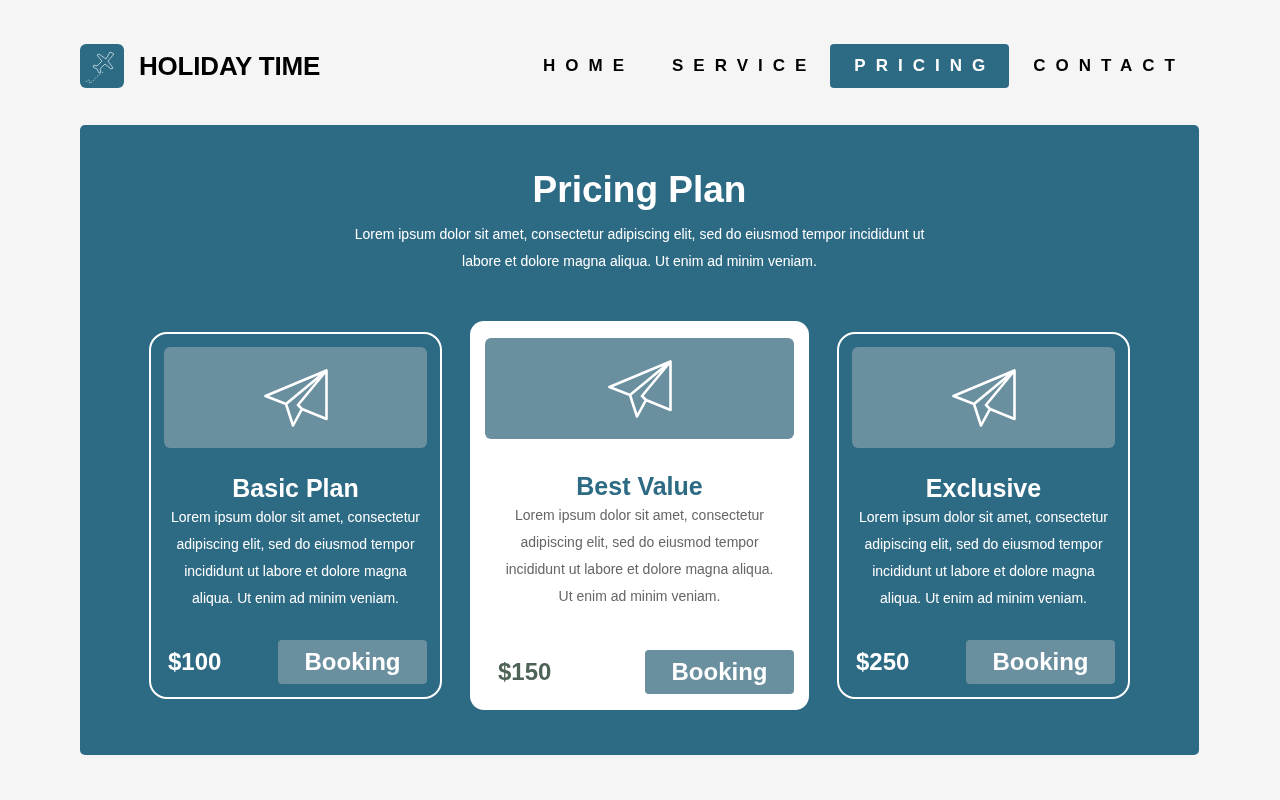 The height and width of the screenshot is (800, 1280). Describe the element at coordinates (1104, 66) in the screenshot. I see `nav-link: CONTACT` at that location.